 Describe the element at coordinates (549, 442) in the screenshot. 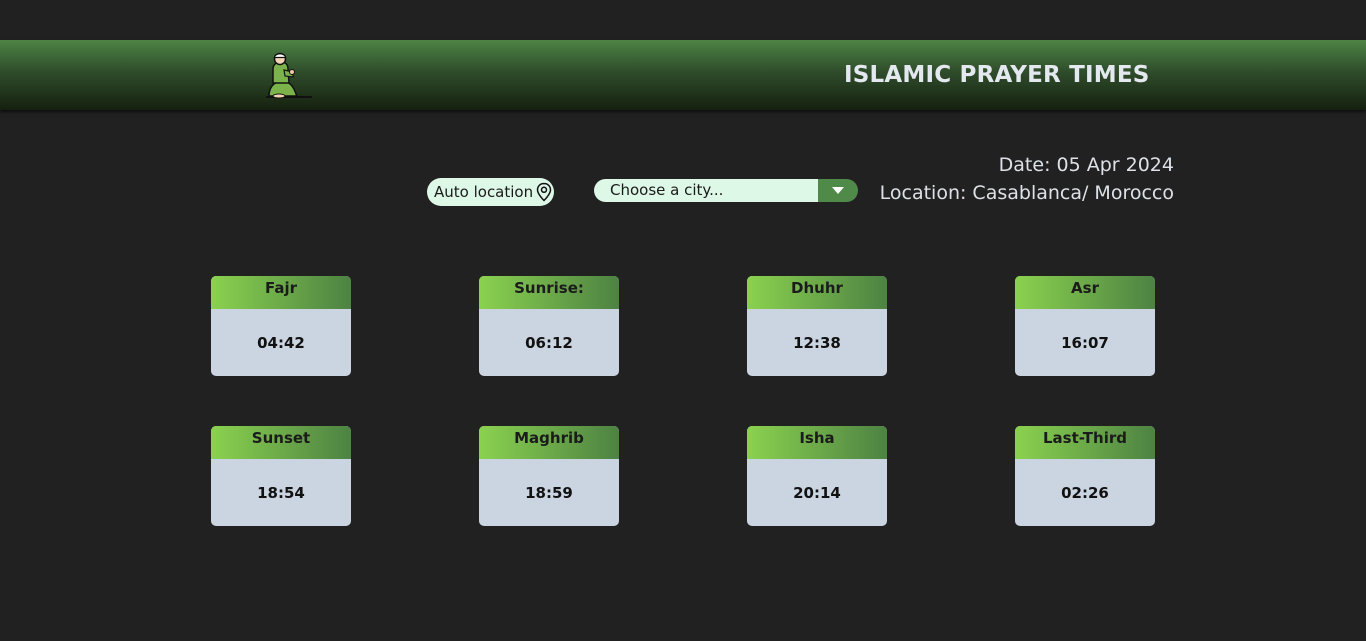

I see `prayer-name: Maghrib` at that location.